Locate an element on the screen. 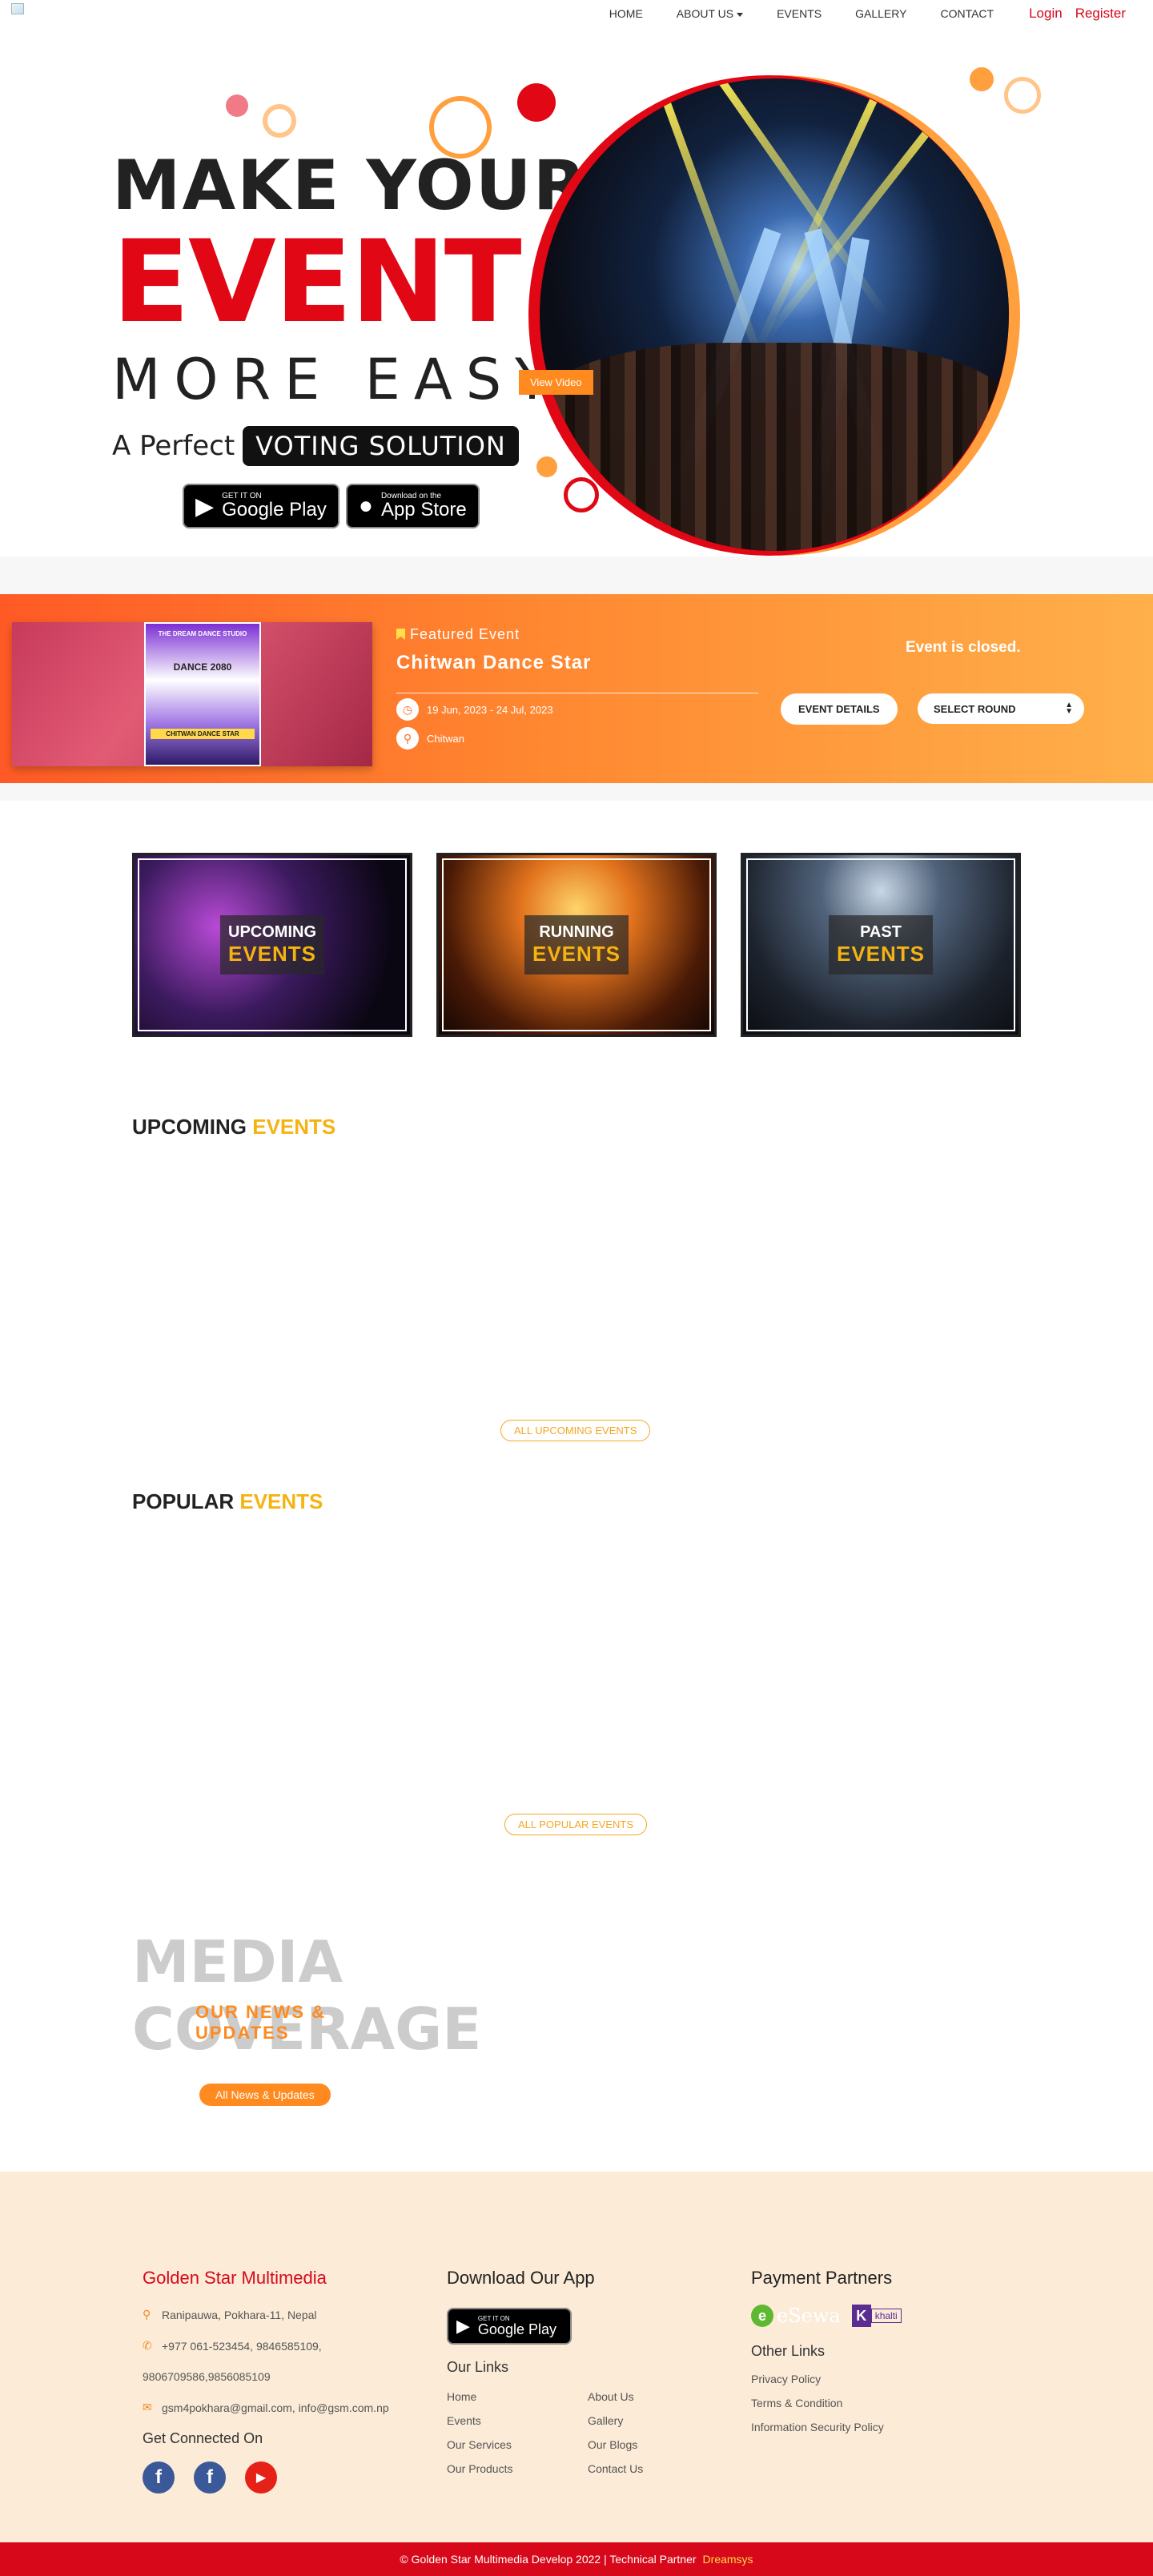  site-logo-broken-image is located at coordinates (18, 8).